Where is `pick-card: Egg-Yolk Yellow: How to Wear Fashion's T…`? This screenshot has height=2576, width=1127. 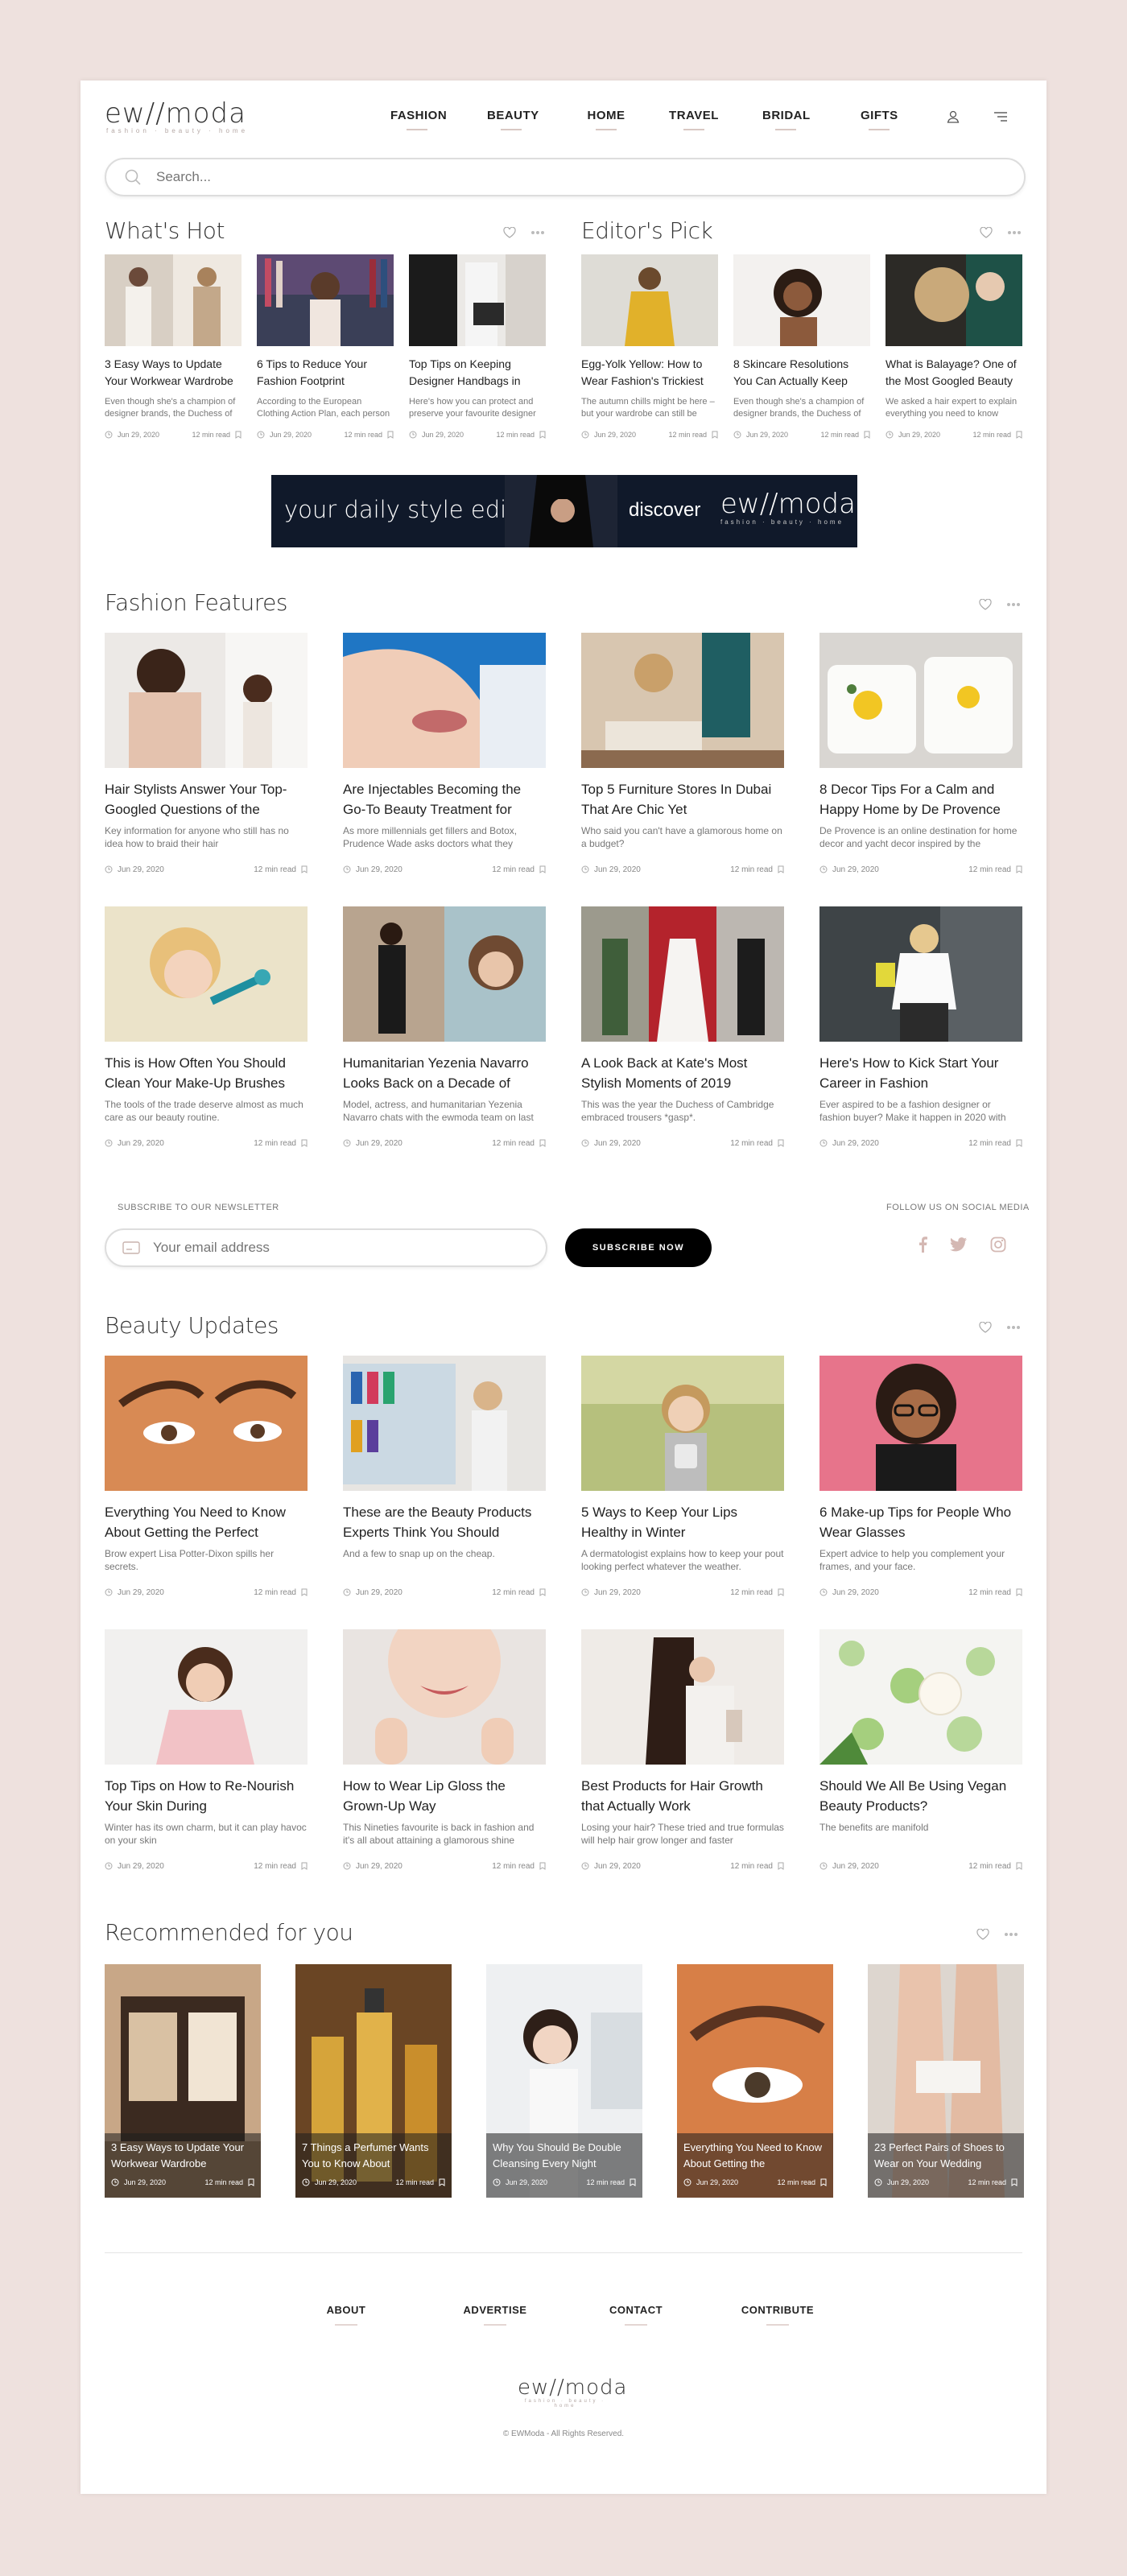 pick-card: Egg-Yolk Yellow: How to Wear Fashion's T… is located at coordinates (649, 347).